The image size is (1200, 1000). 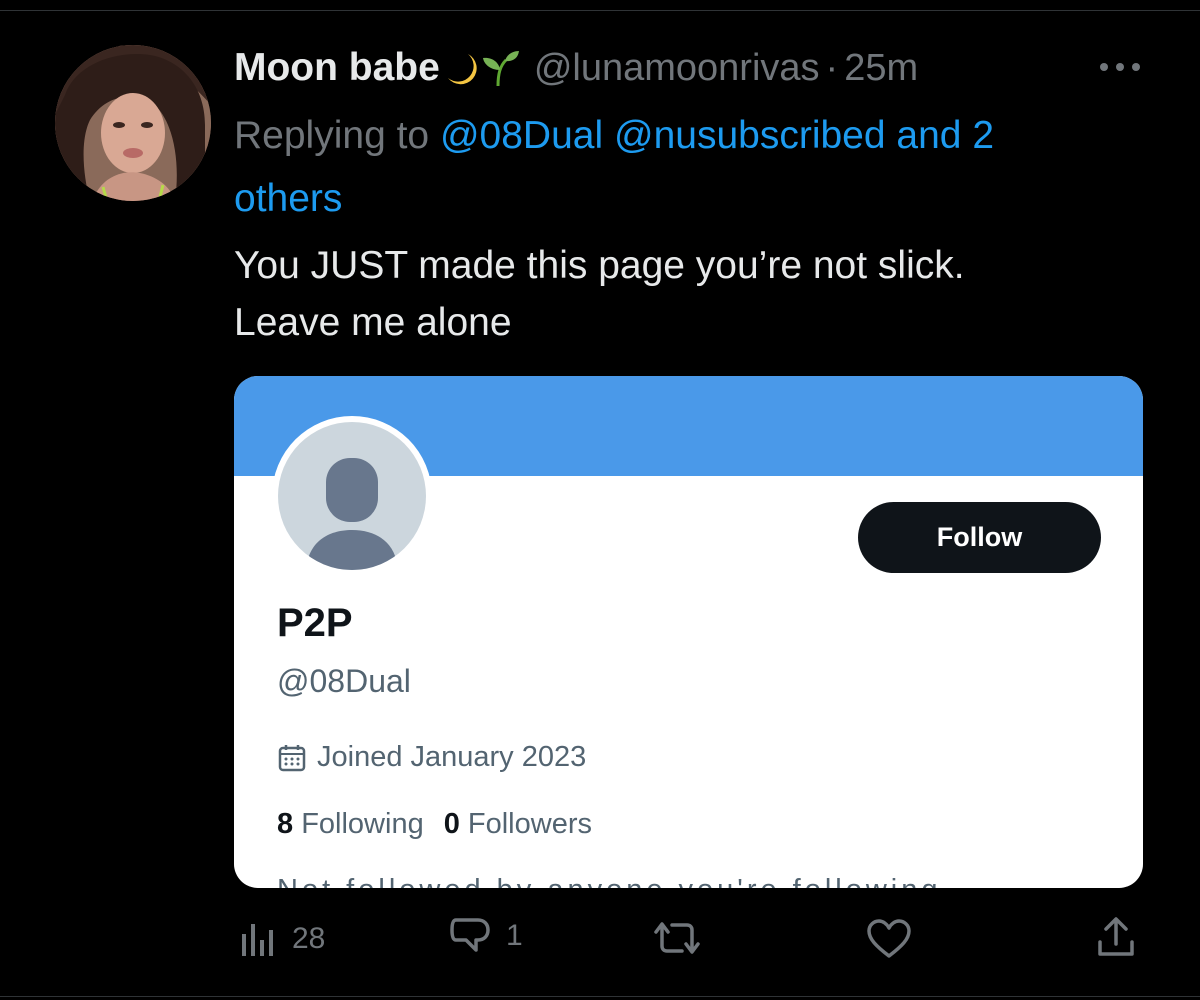 What do you see at coordinates (434, 824) in the screenshot?
I see `profile-stats: 8 Following 0 Followers` at bounding box center [434, 824].